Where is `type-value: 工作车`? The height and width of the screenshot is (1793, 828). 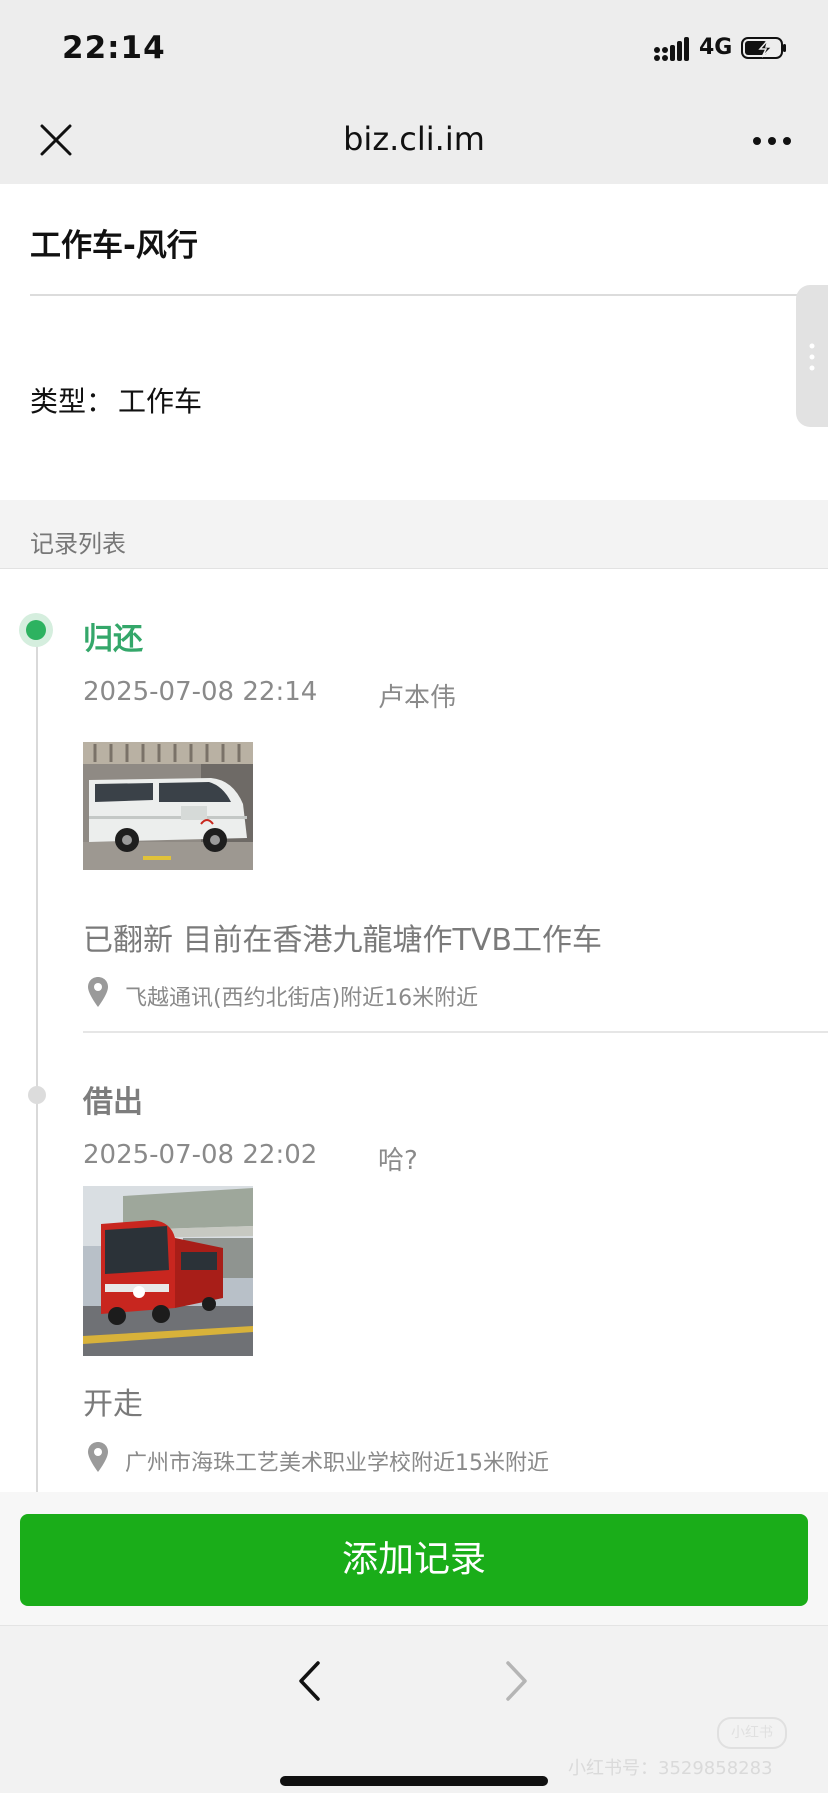
type-value: 工作车 is located at coordinates (160, 401).